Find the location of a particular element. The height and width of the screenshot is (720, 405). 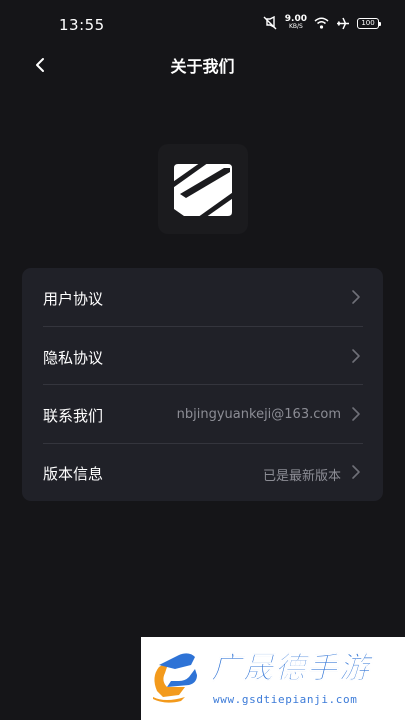

battery-level: 100 is located at coordinates (368, 23).